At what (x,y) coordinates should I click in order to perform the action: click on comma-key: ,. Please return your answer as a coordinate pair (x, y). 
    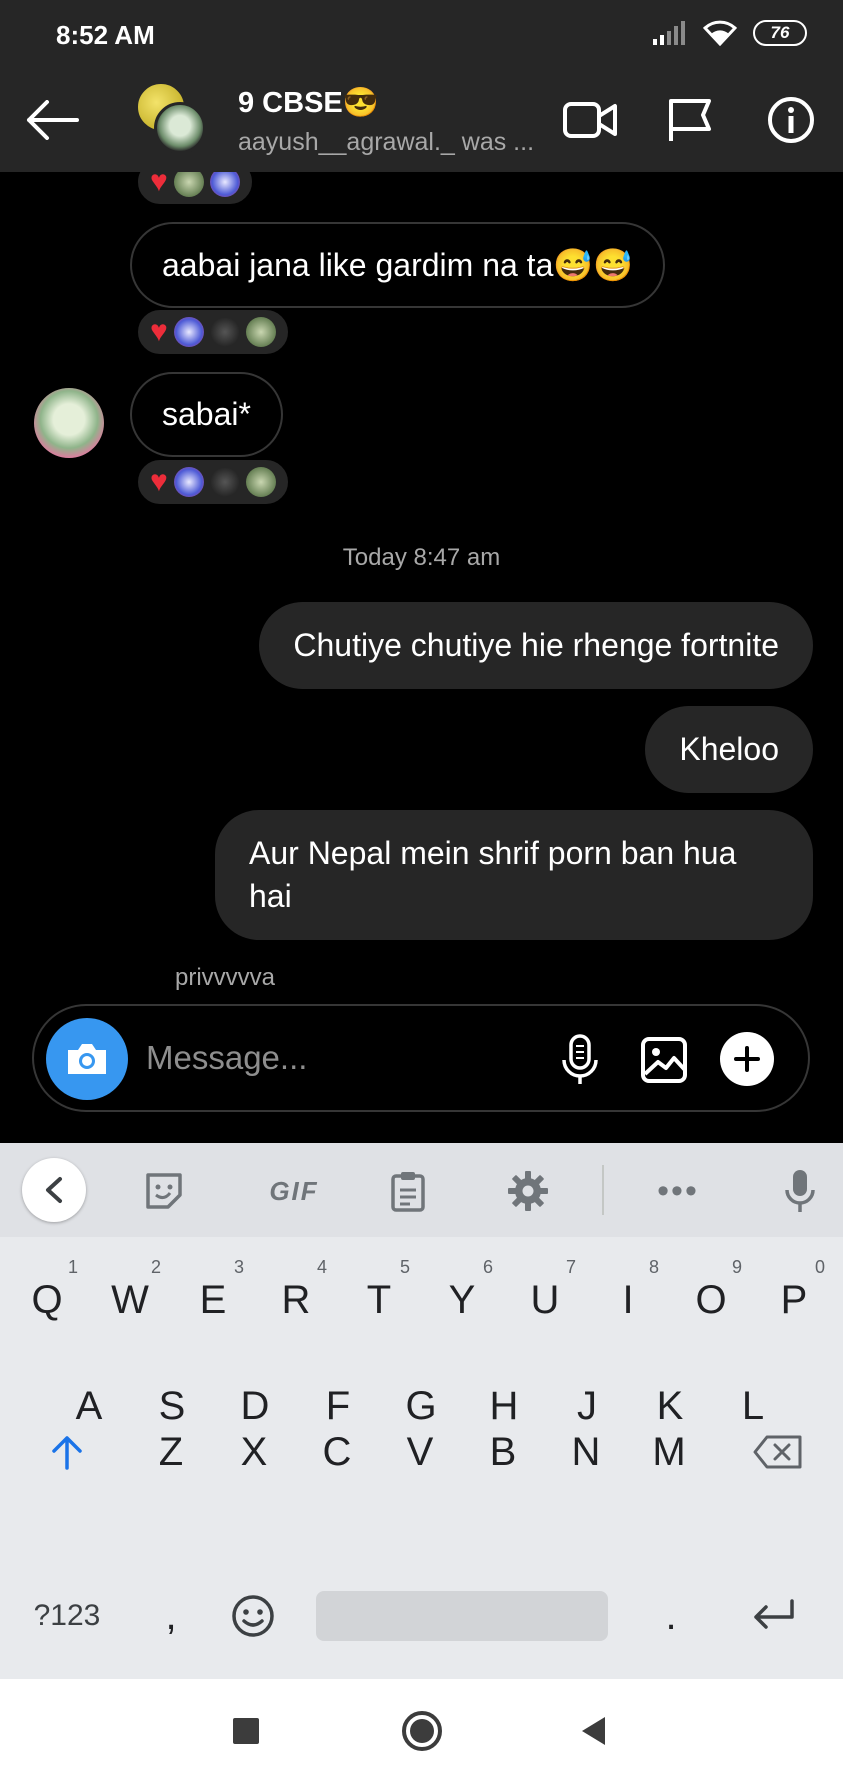
    Looking at the image, I should click on (171, 1616).